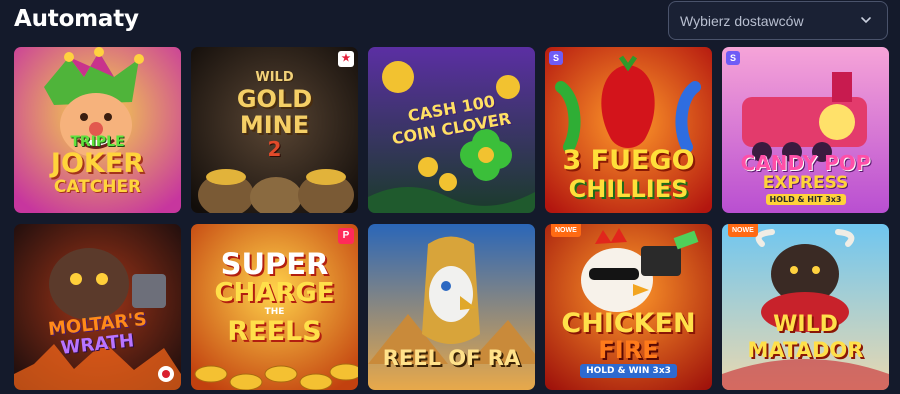 This screenshot has width=900, height=394. I want to click on provider-select: Wybierz dostawców, so click(778, 20).